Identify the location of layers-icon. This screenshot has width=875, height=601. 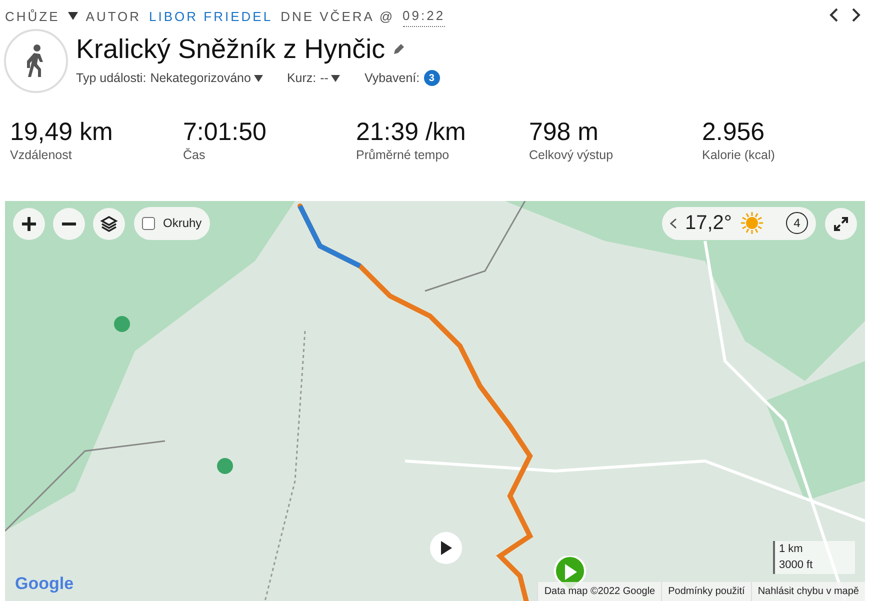
(109, 223).